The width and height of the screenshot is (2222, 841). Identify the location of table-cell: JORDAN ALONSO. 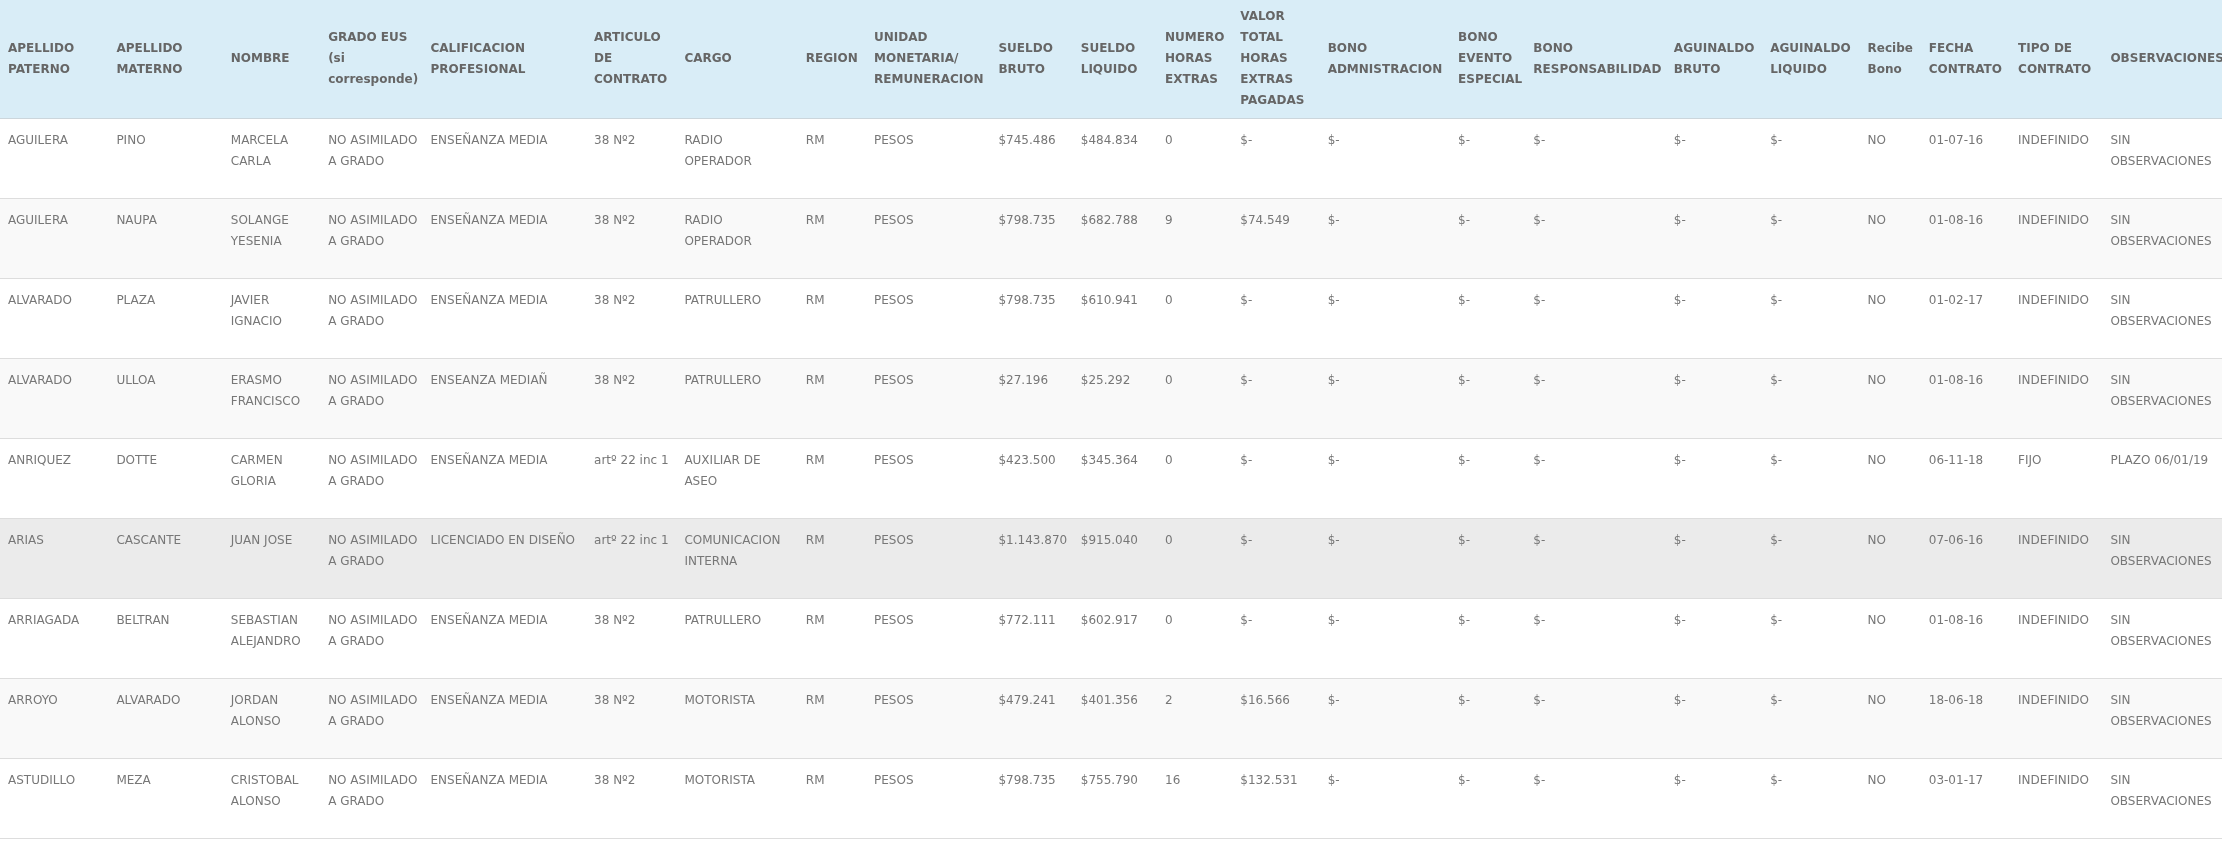
(255, 710).